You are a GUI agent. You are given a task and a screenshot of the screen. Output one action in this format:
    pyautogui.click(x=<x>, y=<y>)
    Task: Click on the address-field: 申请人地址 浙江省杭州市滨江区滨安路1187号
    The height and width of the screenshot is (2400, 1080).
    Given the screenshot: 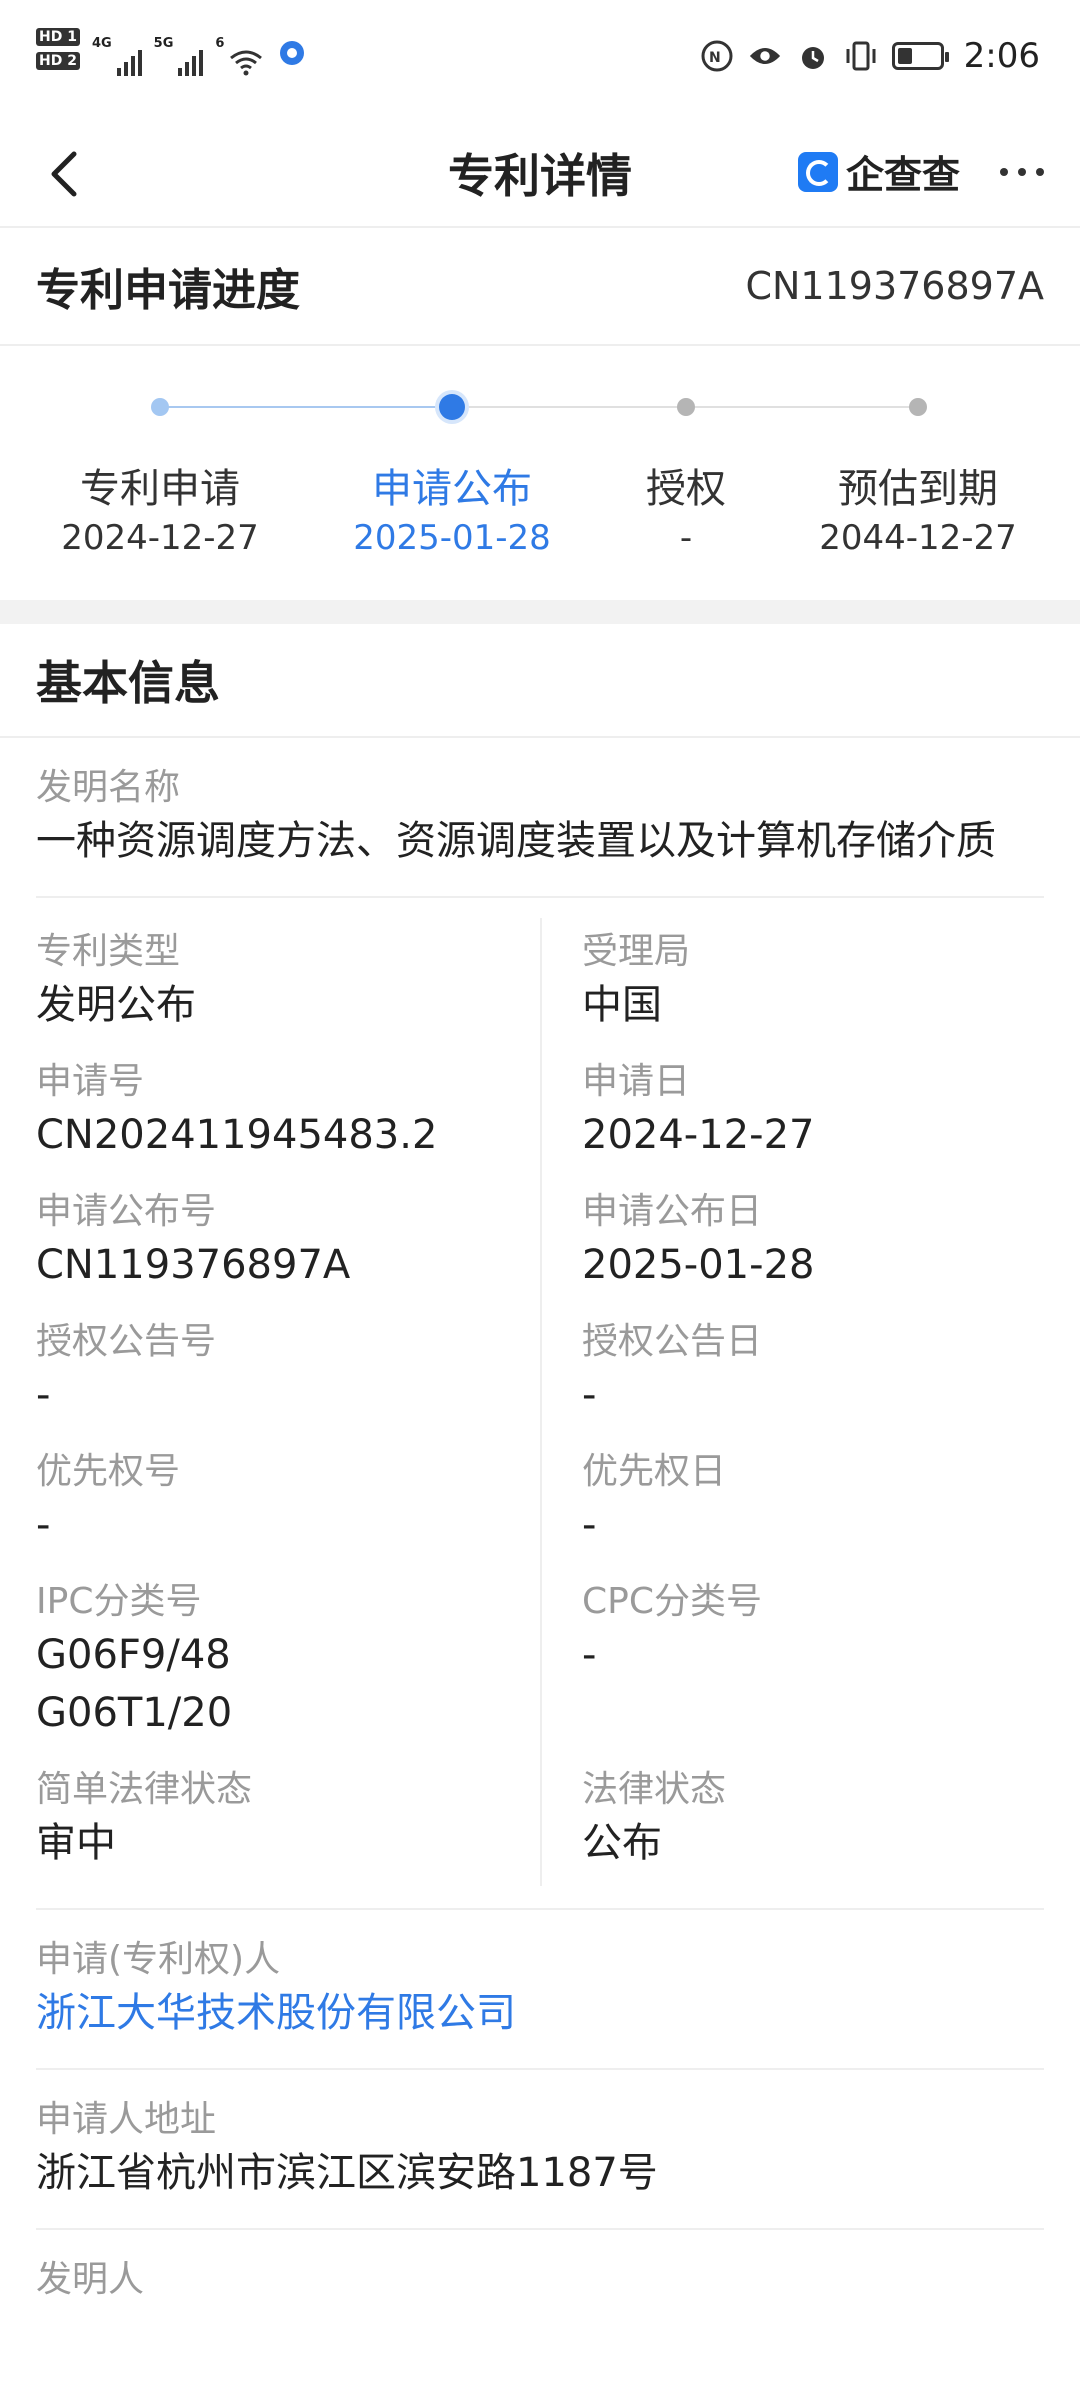 What is the action you would take?
    pyautogui.click(x=540, y=2150)
    